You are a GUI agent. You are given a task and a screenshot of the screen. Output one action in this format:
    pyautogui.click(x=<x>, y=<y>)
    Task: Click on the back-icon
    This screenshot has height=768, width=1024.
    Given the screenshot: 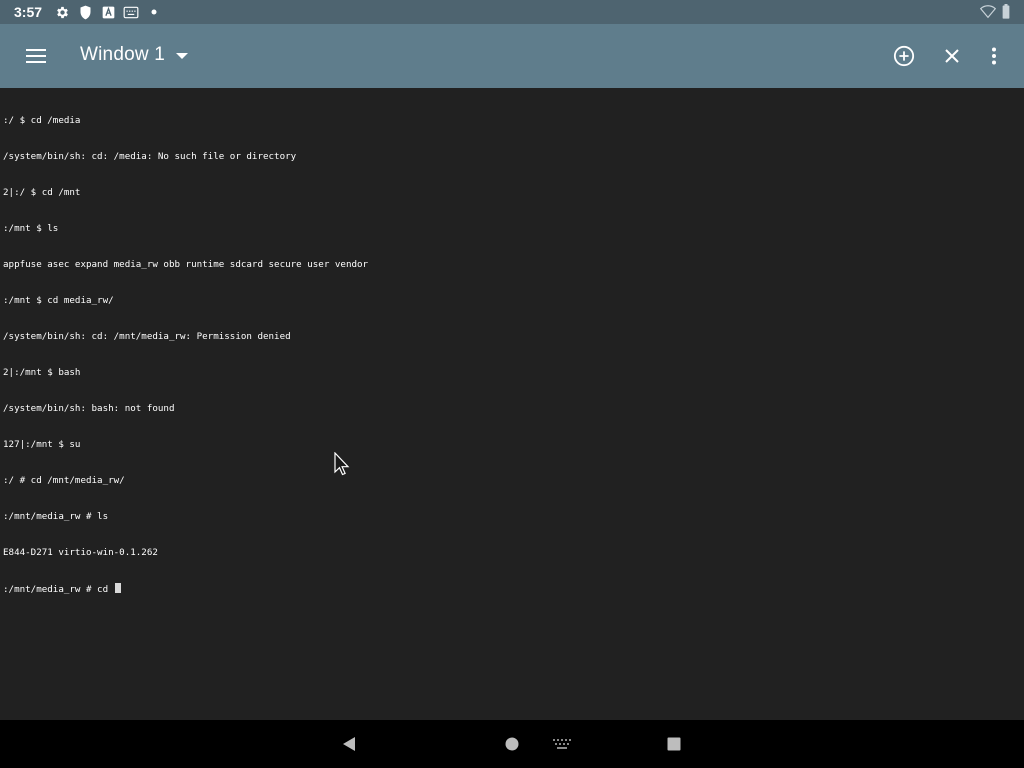 What is the action you would take?
    pyautogui.click(x=349, y=744)
    